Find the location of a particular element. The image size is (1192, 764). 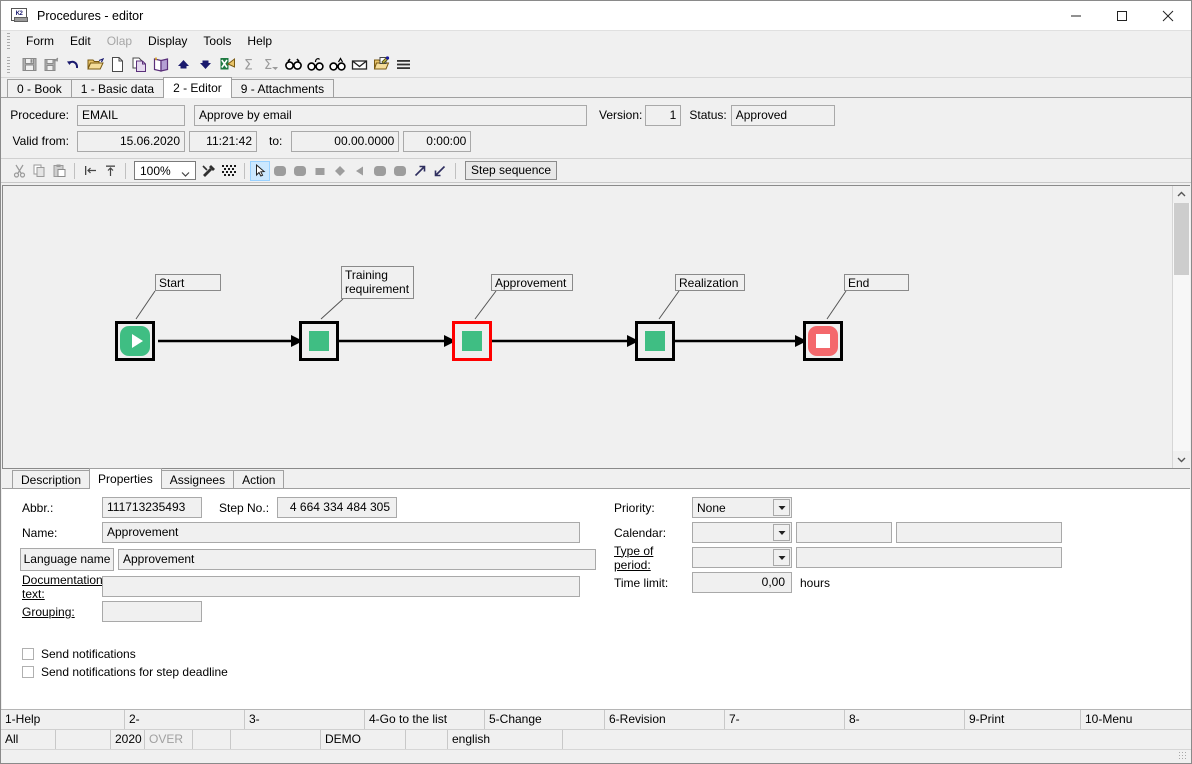

shape-rounded-square-3-icon is located at coordinates (400, 171).